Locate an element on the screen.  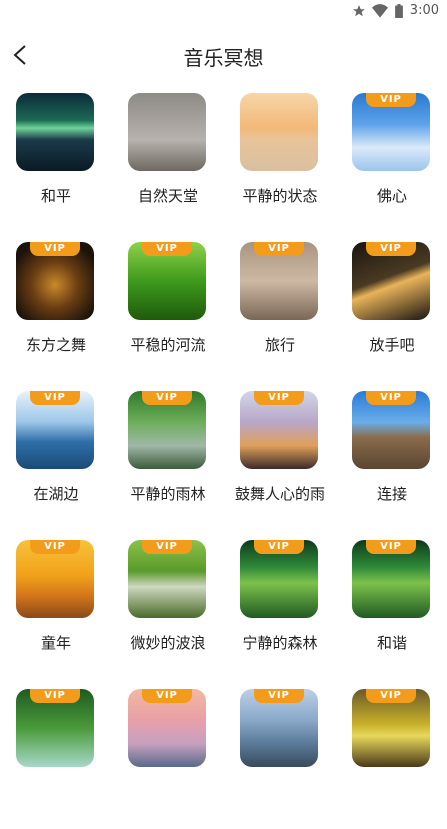
music-item: VIP 佛心 is located at coordinates (391, 163).